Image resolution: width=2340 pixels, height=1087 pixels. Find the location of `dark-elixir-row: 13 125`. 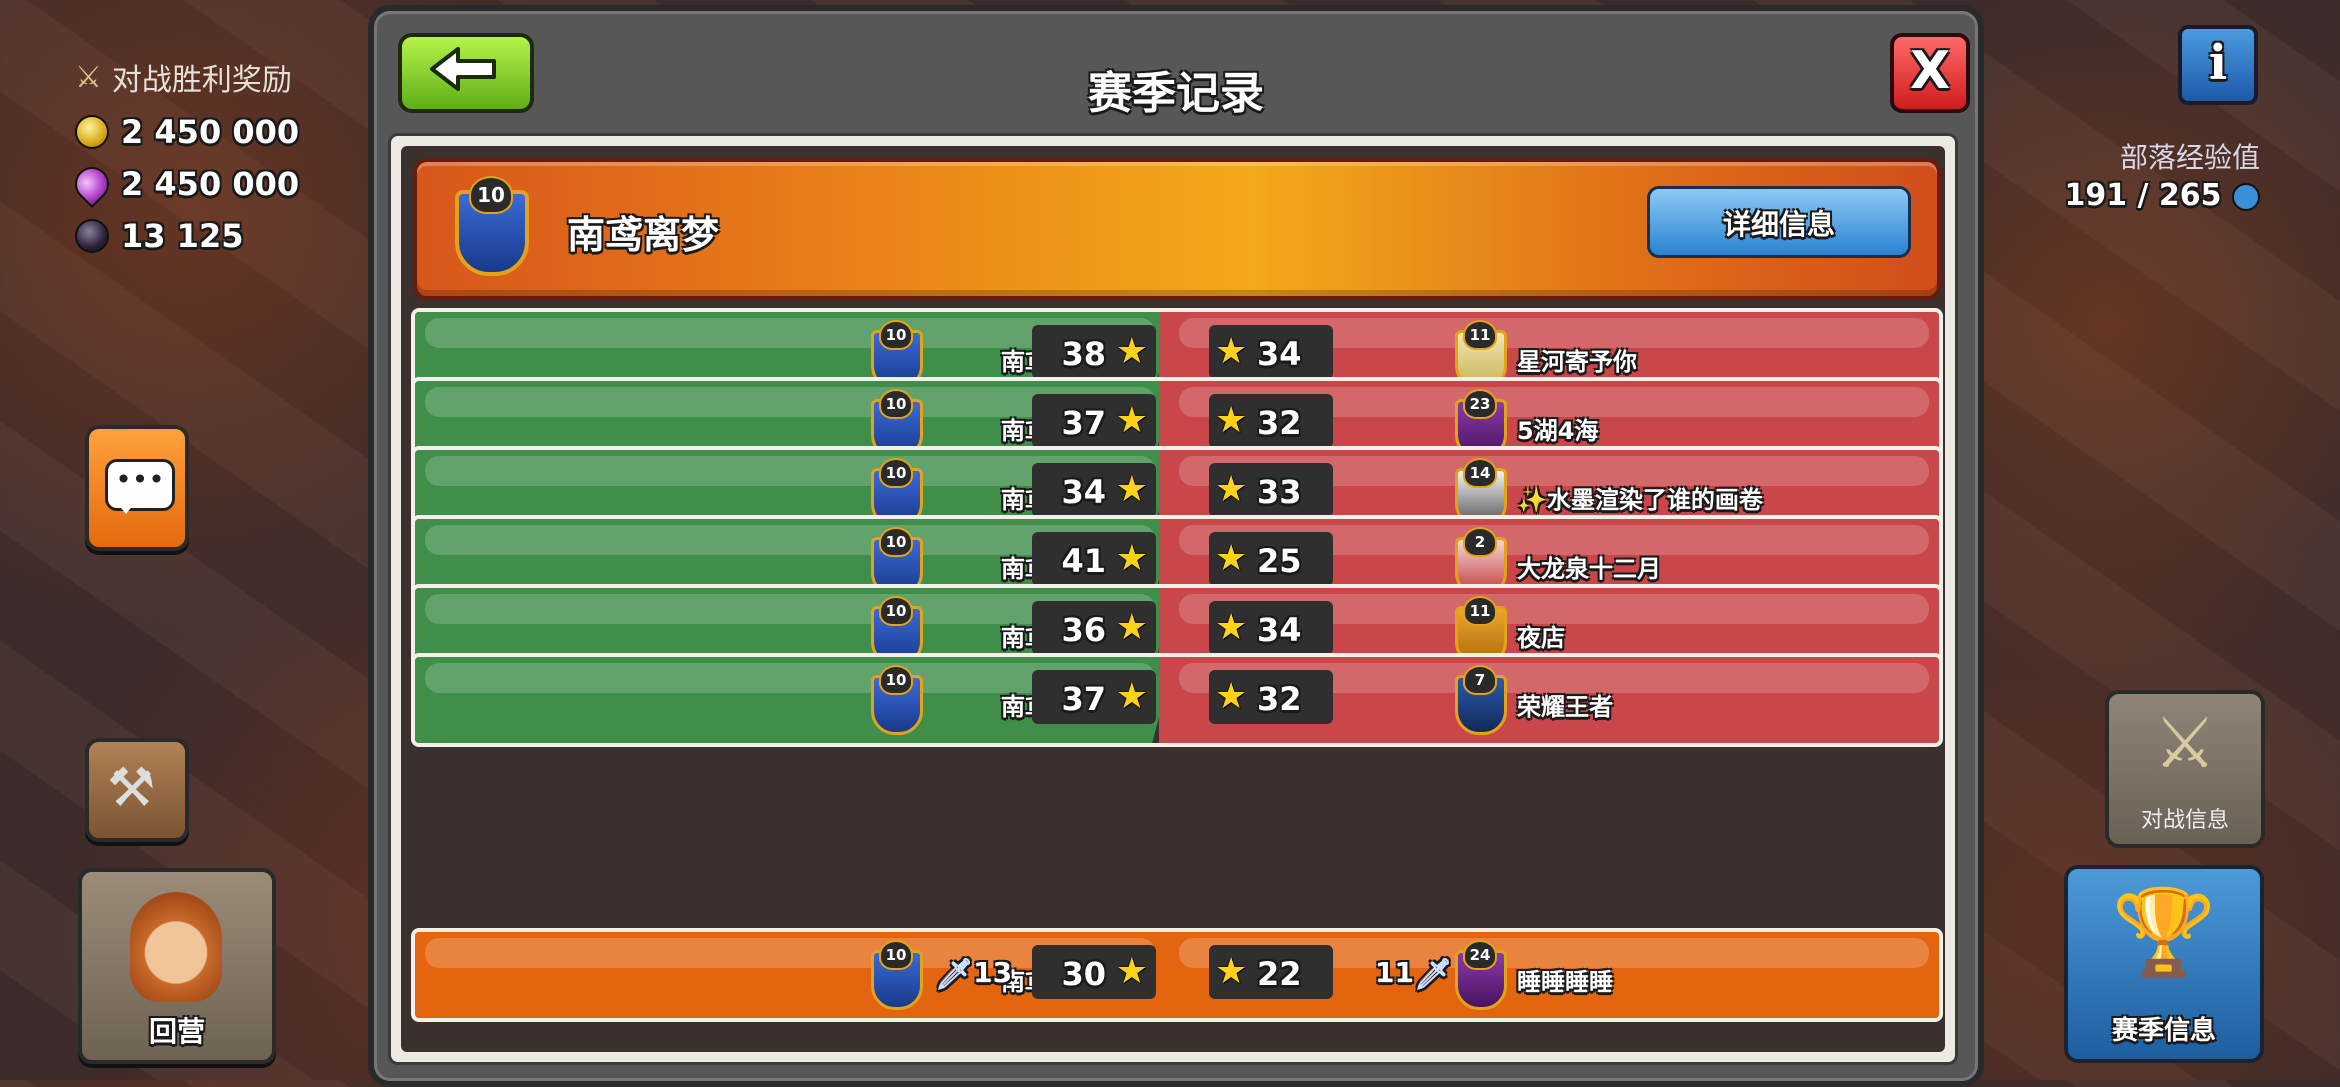

dark-elixir-row: 13 125 is located at coordinates (187, 236).